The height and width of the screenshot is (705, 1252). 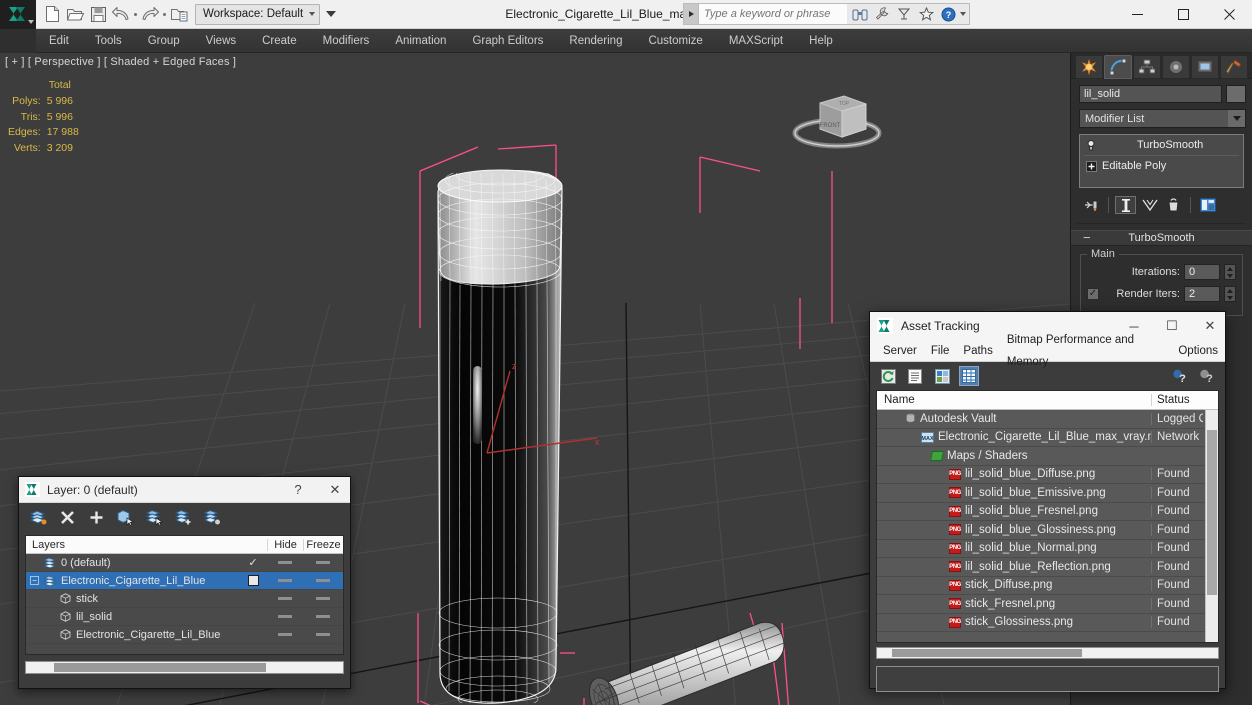 What do you see at coordinates (1207, 205) in the screenshot?
I see `configure-modifier-sets-icon` at bounding box center [1207, 205].